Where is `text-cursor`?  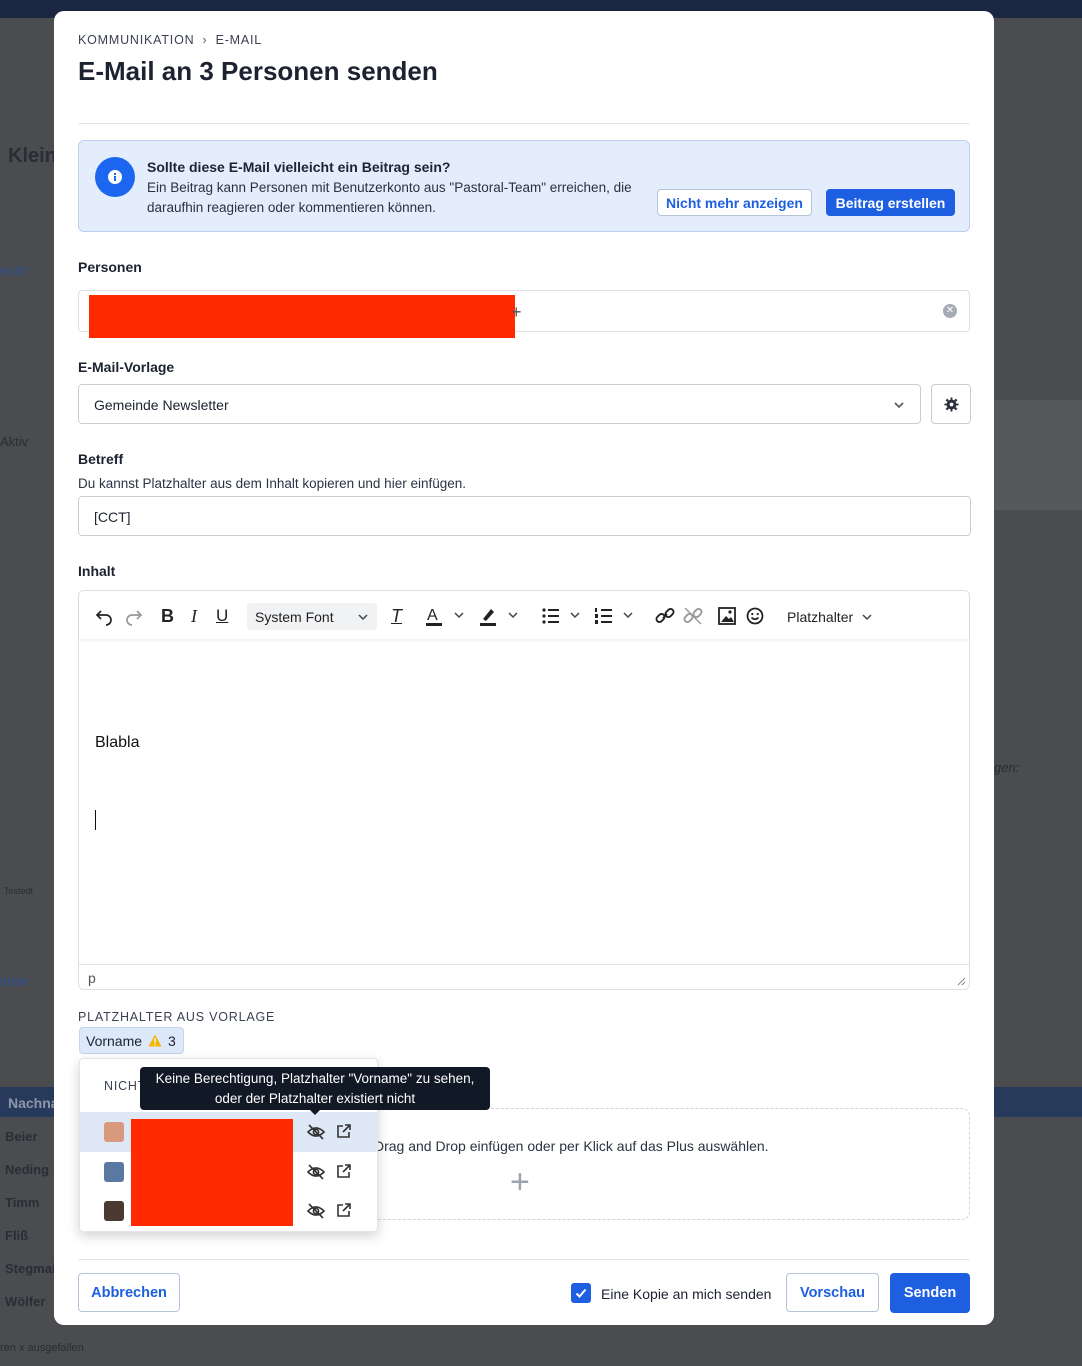
text-cursor is located at coordinates (95, 820).